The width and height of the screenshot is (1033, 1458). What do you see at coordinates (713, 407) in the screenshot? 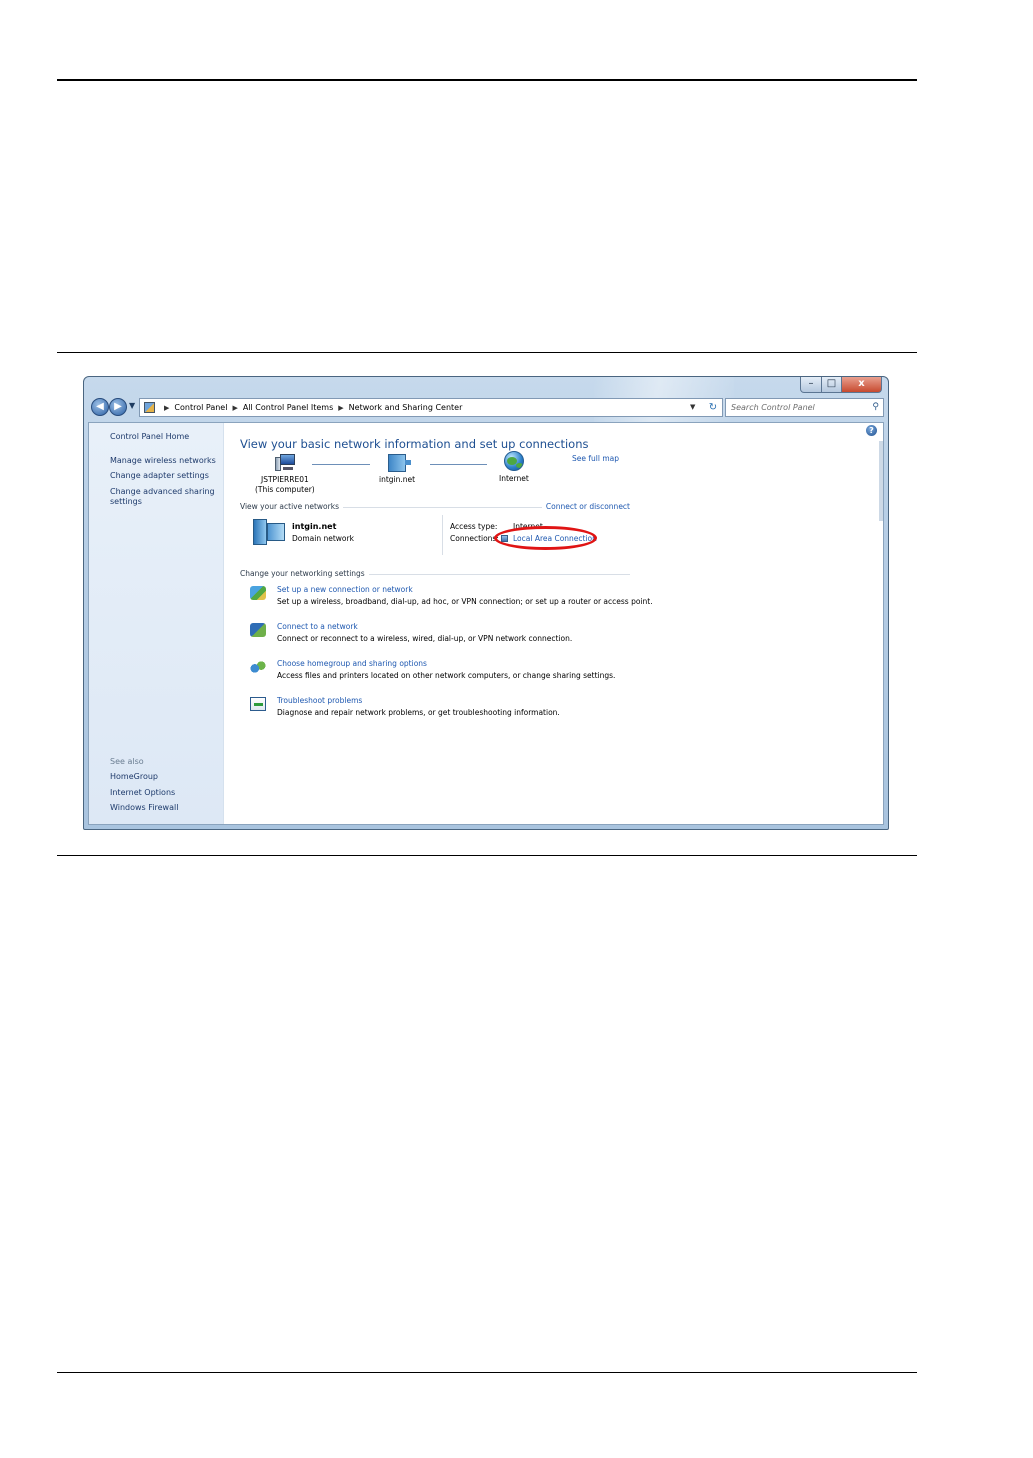
I see `refresh-icon: ↻` at bounding box center [713, 407].